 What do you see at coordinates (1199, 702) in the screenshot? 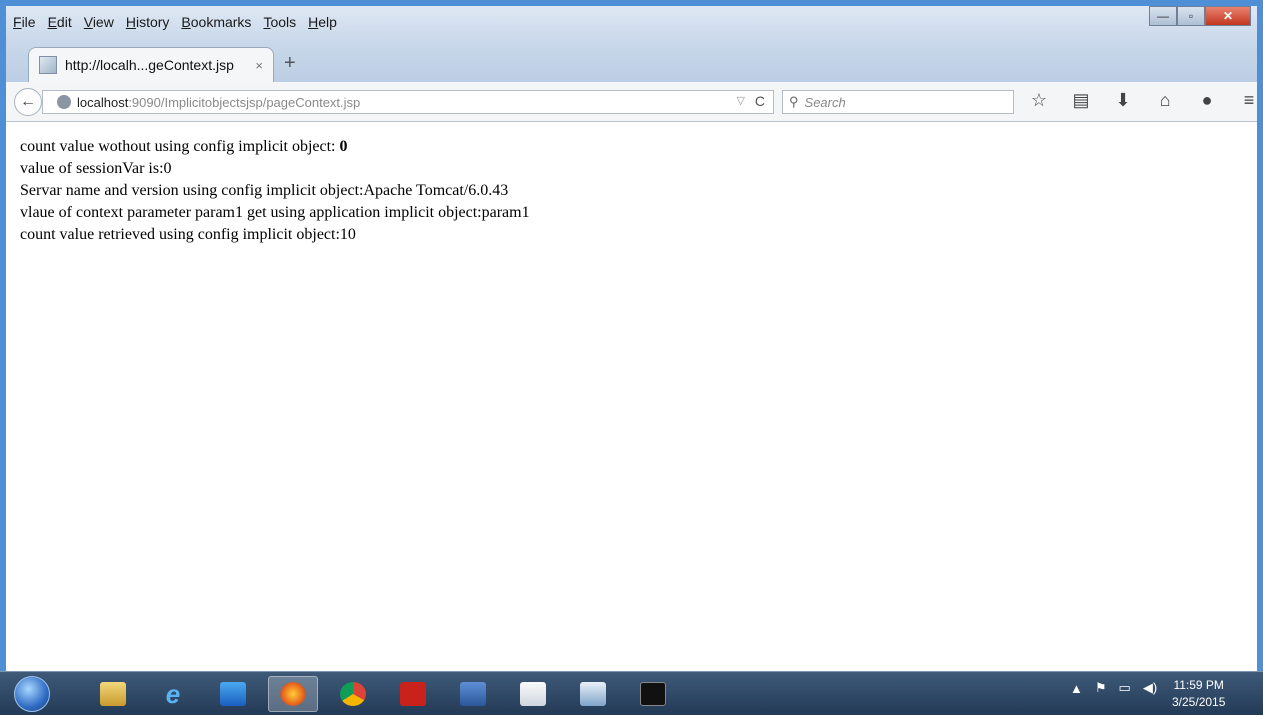
I see `clock-date: 3/25/2015` at bounding box center [1199, 702].